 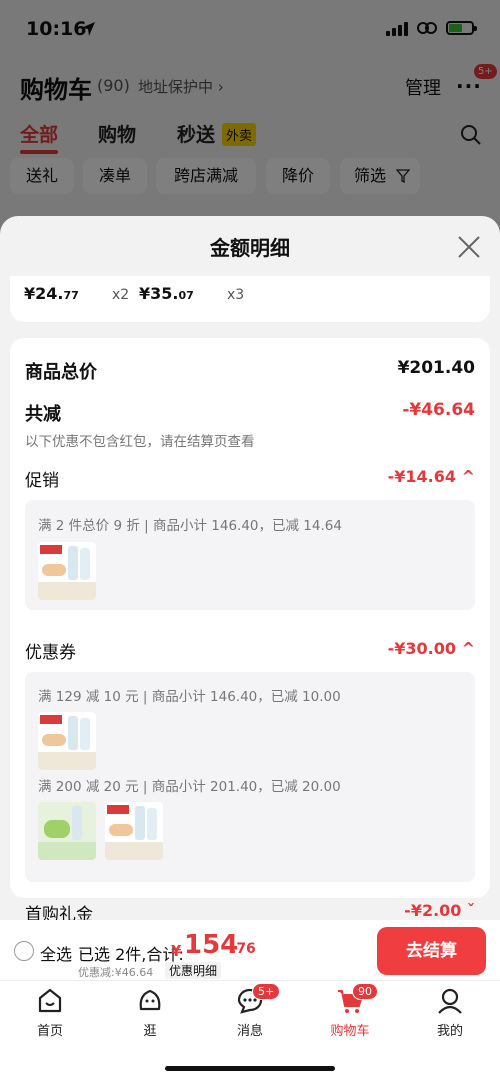 What do you see at coordinates (189, 697) in the screenshot?
I see `coupon-line: 满 129 减 10 元 | 商品小计 146.40，已减 10.00` at bounding box center [189, 697].